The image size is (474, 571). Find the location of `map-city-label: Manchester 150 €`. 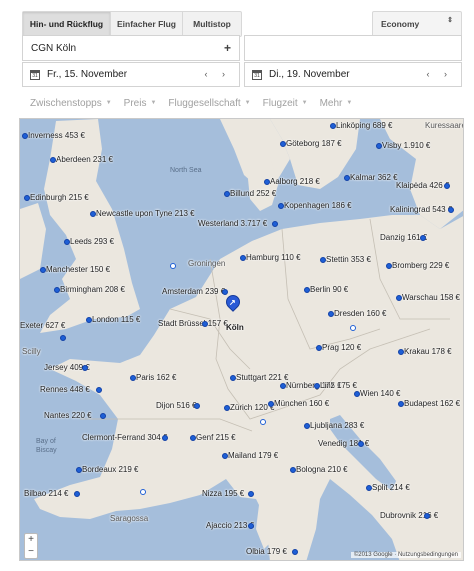

map-city-label: Manchester 150 € is located at coordinates (78, 269).